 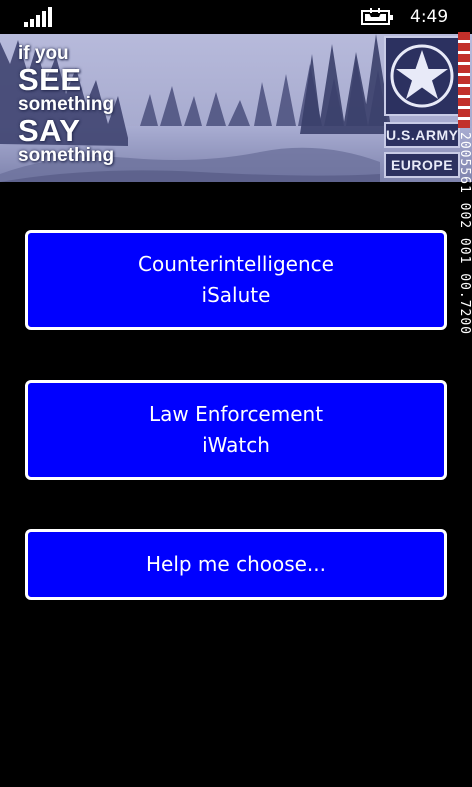 What do you see at coordinates (464, 80) in the screenshot?
I see `ribbon-red-strip` at bounding box center [464, 80].